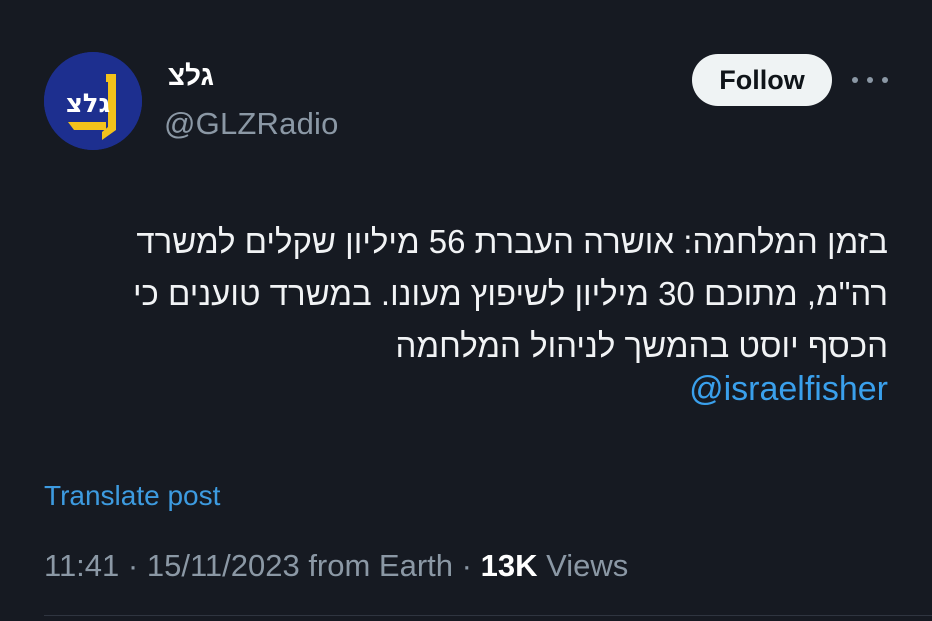  I want to click on avatar-logo-text: גלצ, so click(88, 104).